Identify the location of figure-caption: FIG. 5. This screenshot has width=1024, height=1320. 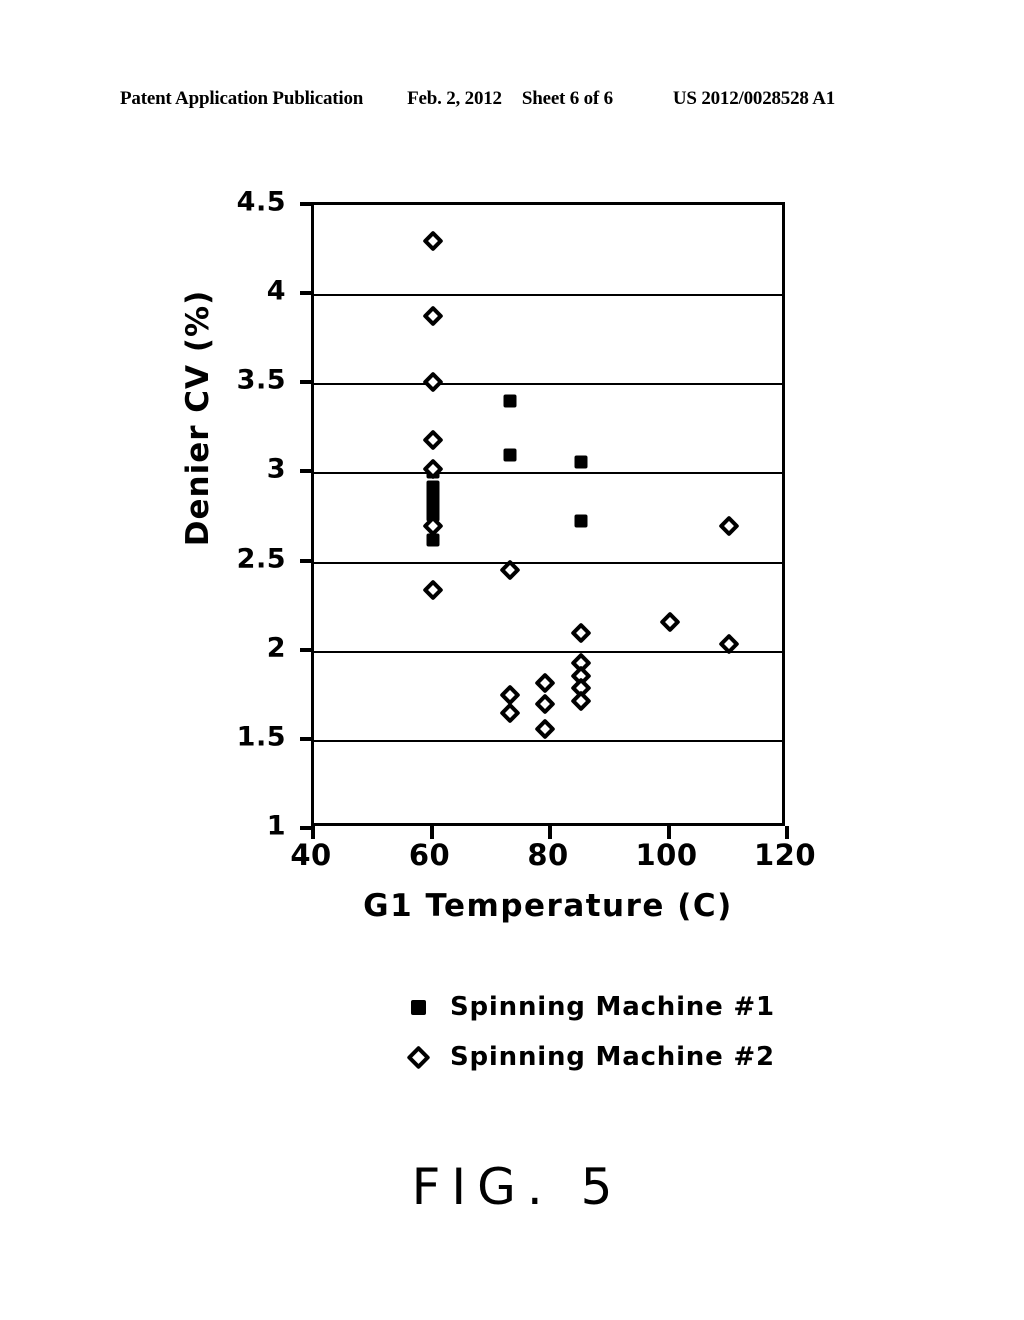
(517, 1187).